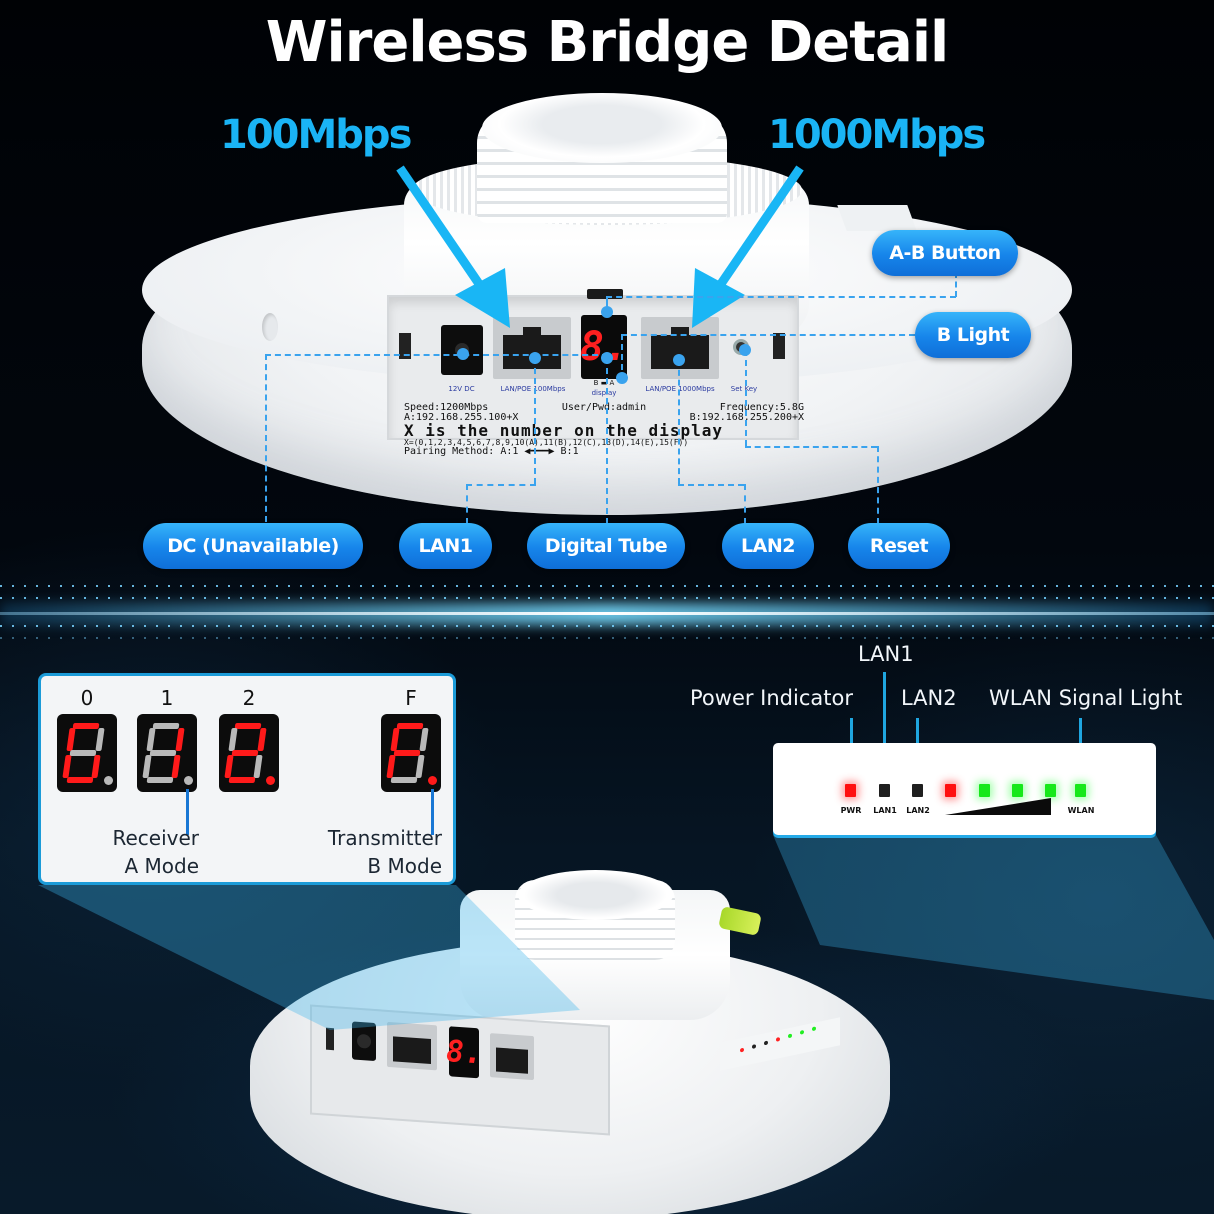 This screenshot has width=1214, height=1214. I want to click on annotation-lan2: LAN2, so click(929, 698).